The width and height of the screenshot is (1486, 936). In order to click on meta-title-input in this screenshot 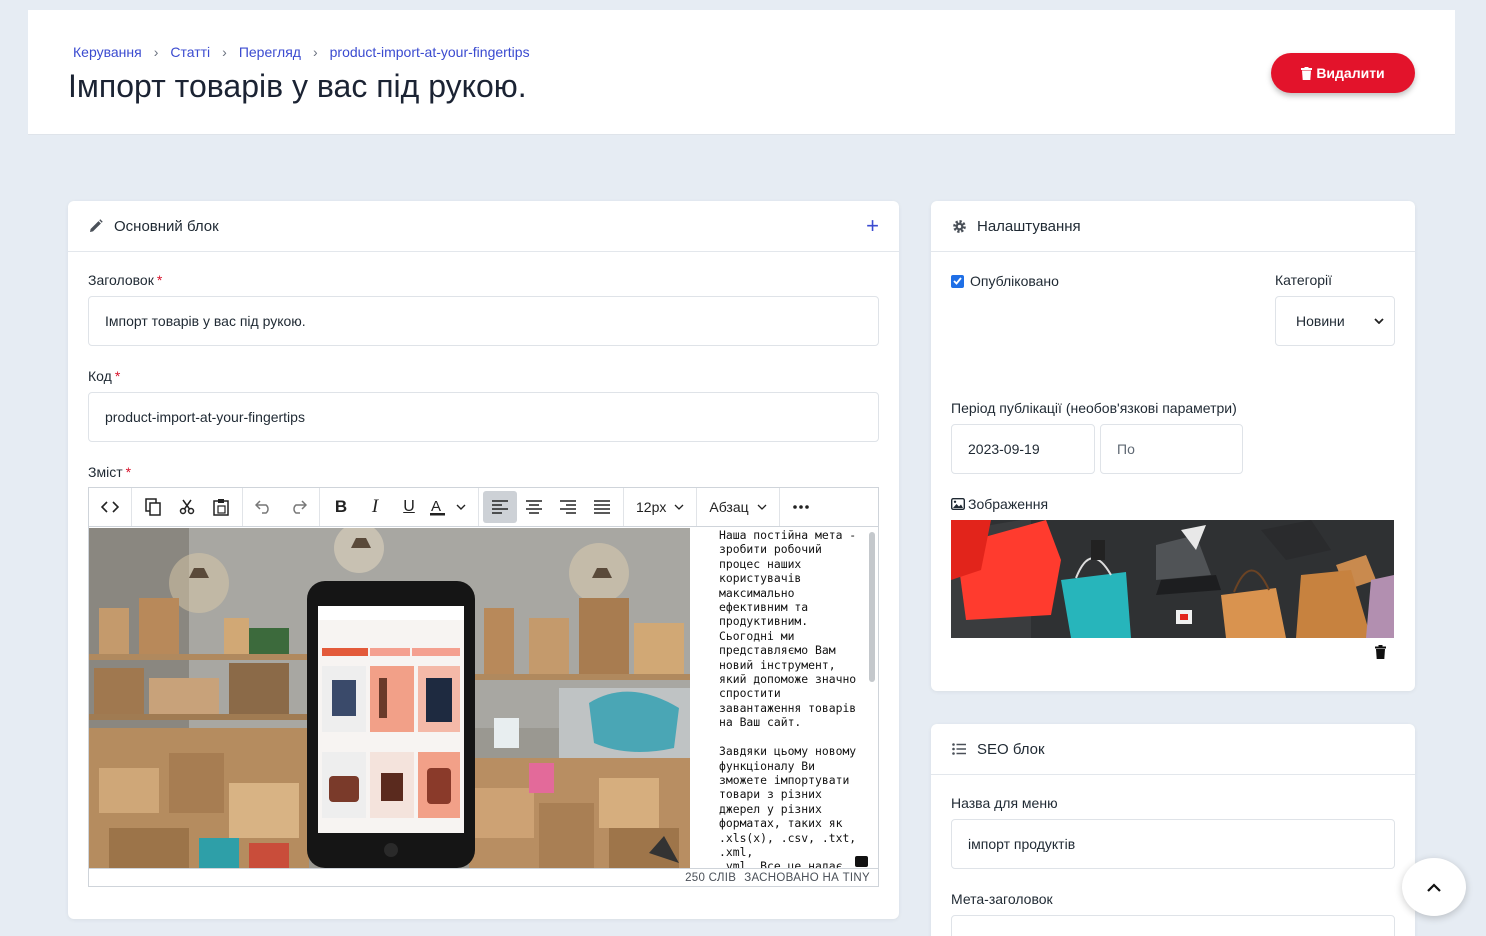, I will do `click(1173, 925)`.